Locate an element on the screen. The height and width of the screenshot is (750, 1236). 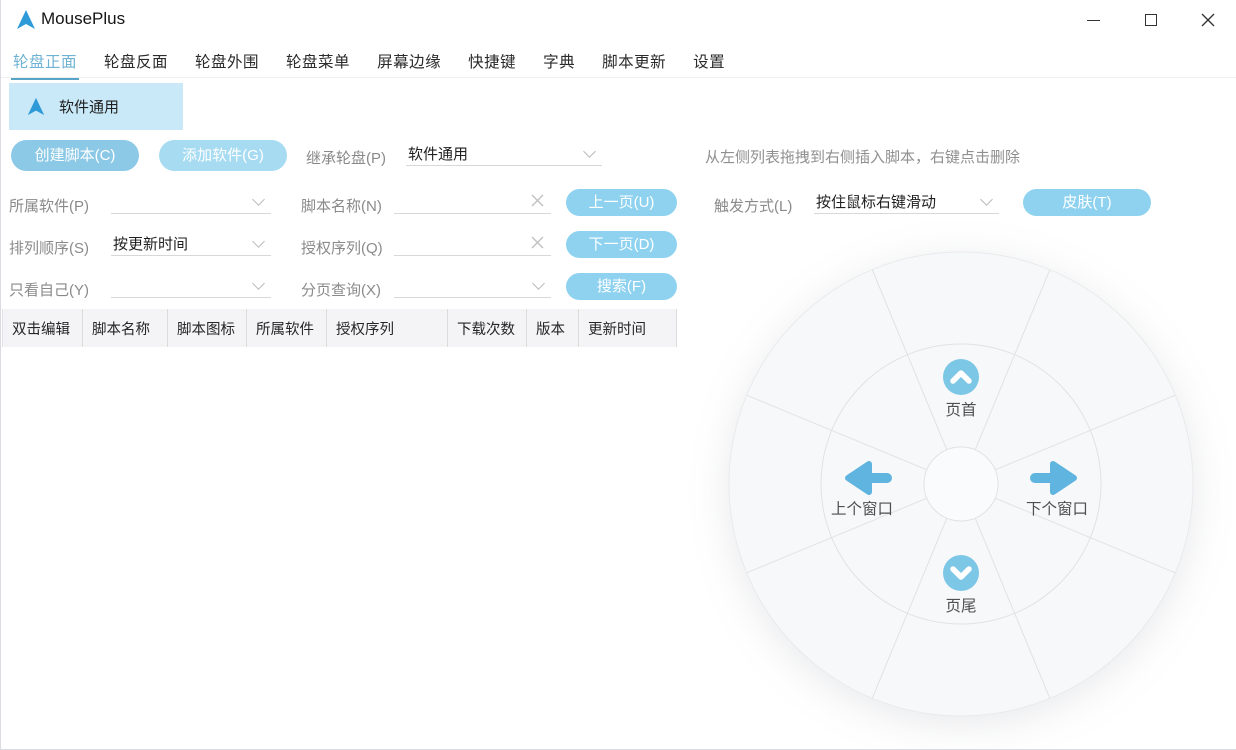
close-icon is located at coordinates (1207, 20).